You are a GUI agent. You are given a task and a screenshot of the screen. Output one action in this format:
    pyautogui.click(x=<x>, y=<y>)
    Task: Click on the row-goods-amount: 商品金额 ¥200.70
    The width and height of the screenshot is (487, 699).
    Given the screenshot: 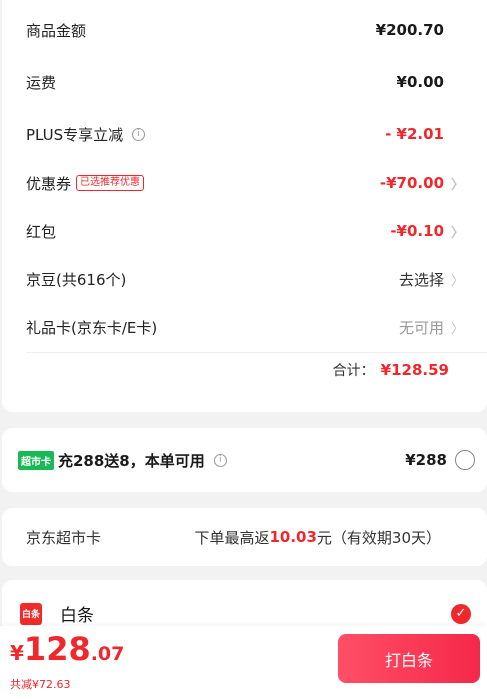 What is the action you would take?
    pyautogui.click(x=244, y=30)
    